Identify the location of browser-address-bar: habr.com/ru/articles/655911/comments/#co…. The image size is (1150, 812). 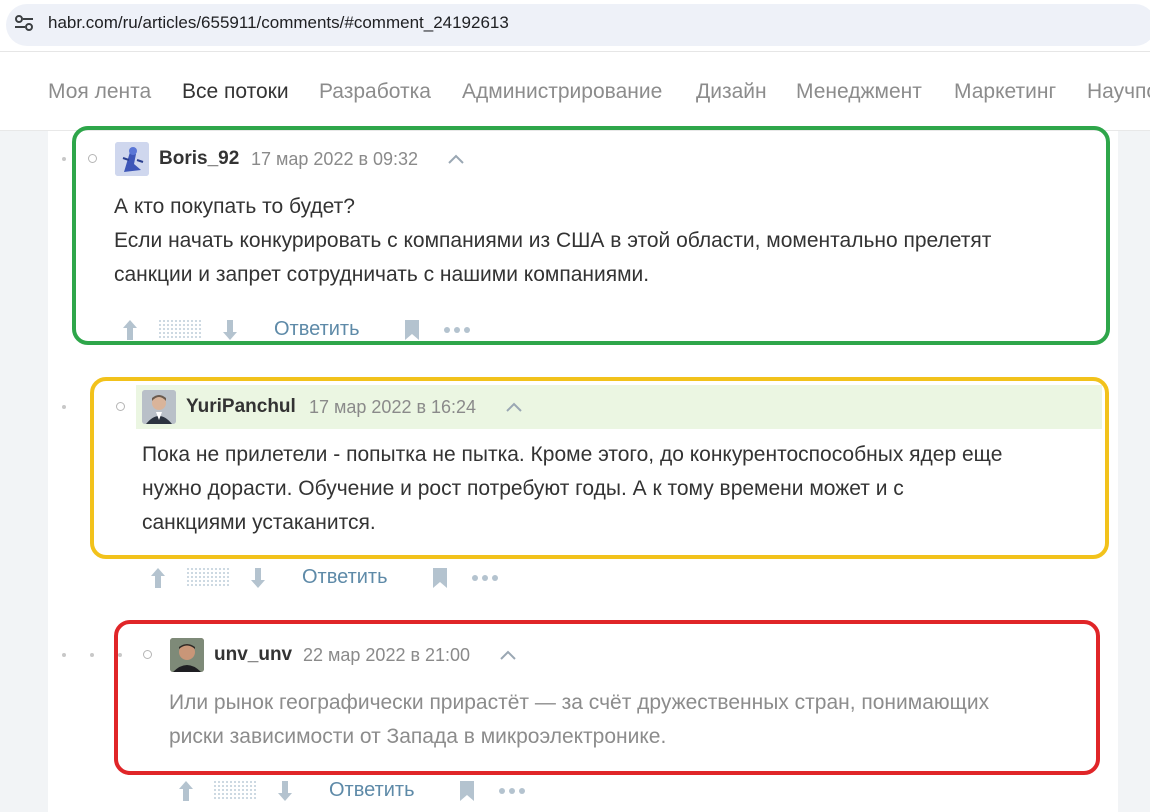
(575, 26).